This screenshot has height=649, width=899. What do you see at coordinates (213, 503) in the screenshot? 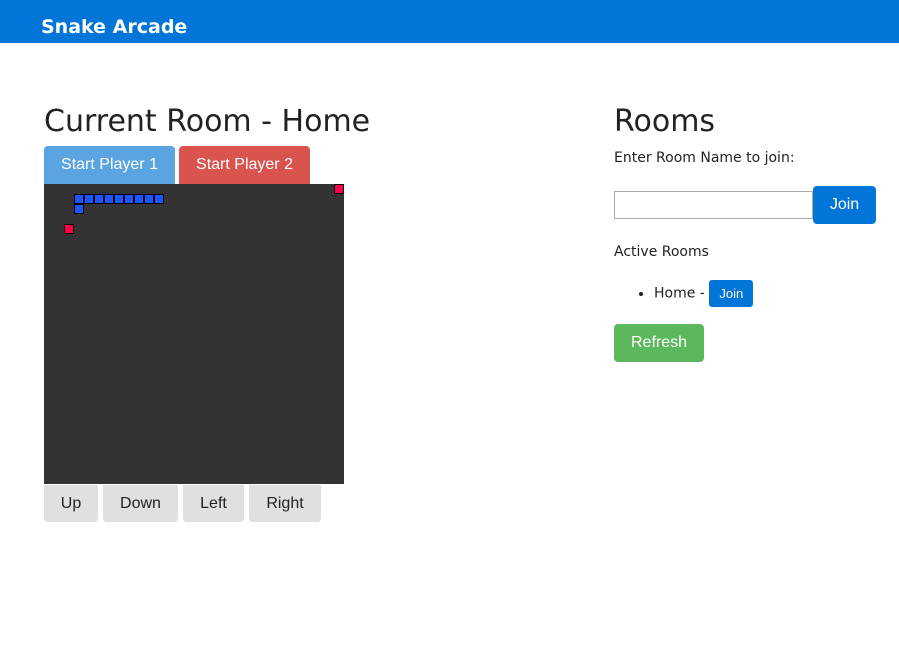
I see `left-button: Left` at bounding box center [213, 503].